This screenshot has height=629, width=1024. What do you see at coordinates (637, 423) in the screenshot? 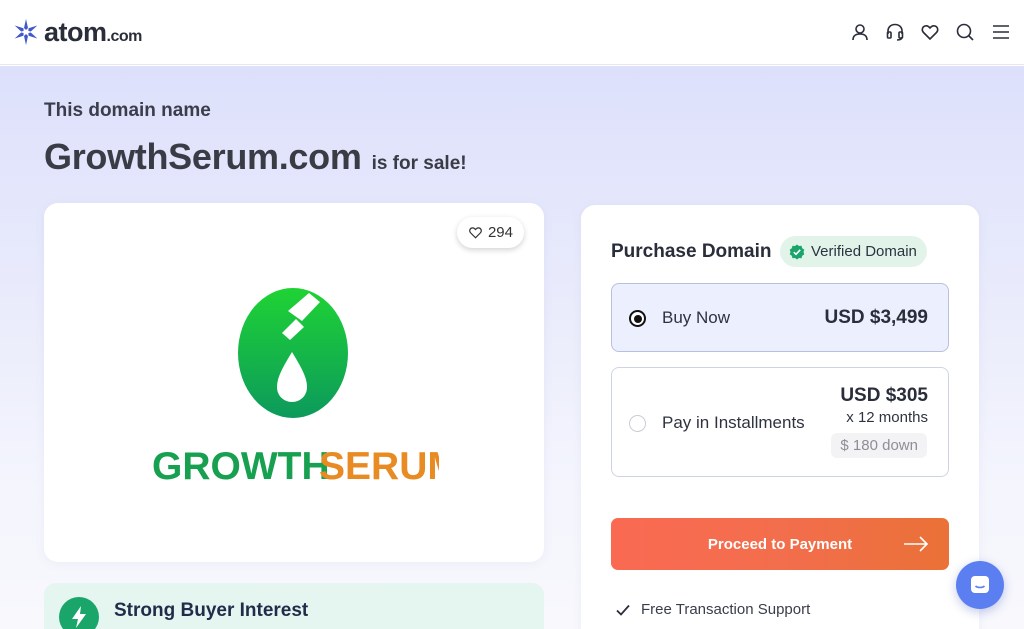
I see `installments-radio` at bounding box center [637, 423].